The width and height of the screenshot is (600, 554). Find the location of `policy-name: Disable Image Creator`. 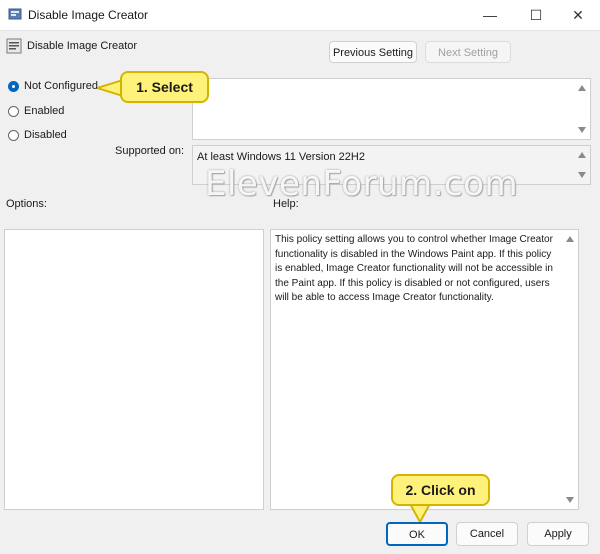

policy-name: Disable Image Creator is located at coordinates (82, 46).